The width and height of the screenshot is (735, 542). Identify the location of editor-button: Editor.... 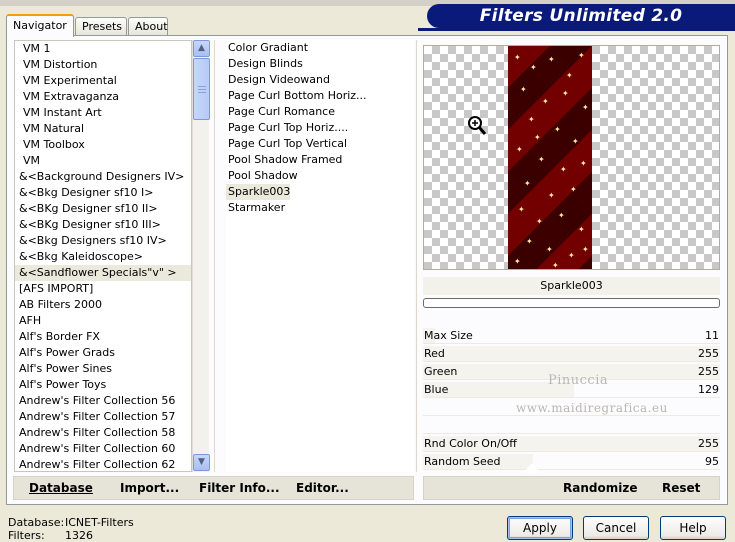
(322, 488).